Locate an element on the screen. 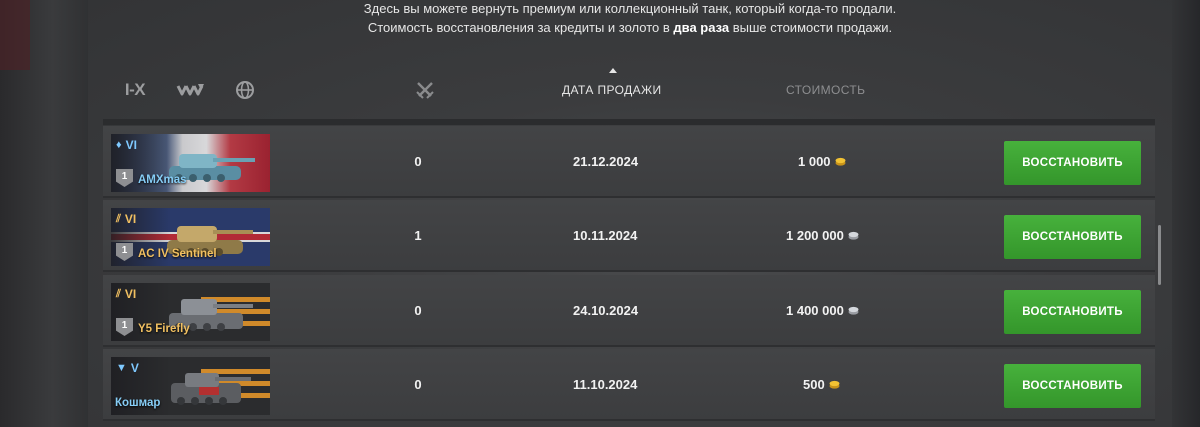 Image resolution: width=1200 pixels, height=427 pixels. table-header: I-X ДАТА ПРОДАЖИ СТОИМОСТЬ is located at coordinates (630, 90).